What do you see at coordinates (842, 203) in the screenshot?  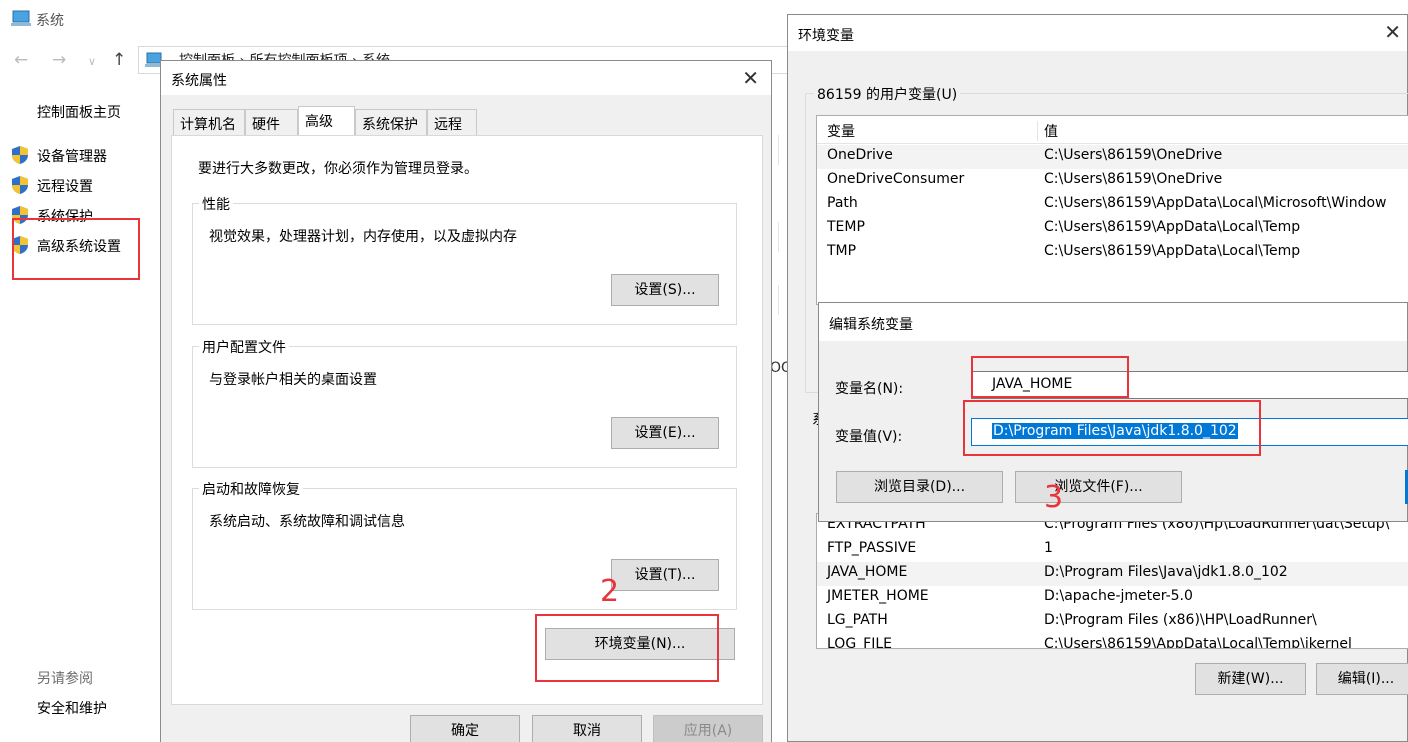 I see `variable-name: Path` at bounding box center [842, 203].